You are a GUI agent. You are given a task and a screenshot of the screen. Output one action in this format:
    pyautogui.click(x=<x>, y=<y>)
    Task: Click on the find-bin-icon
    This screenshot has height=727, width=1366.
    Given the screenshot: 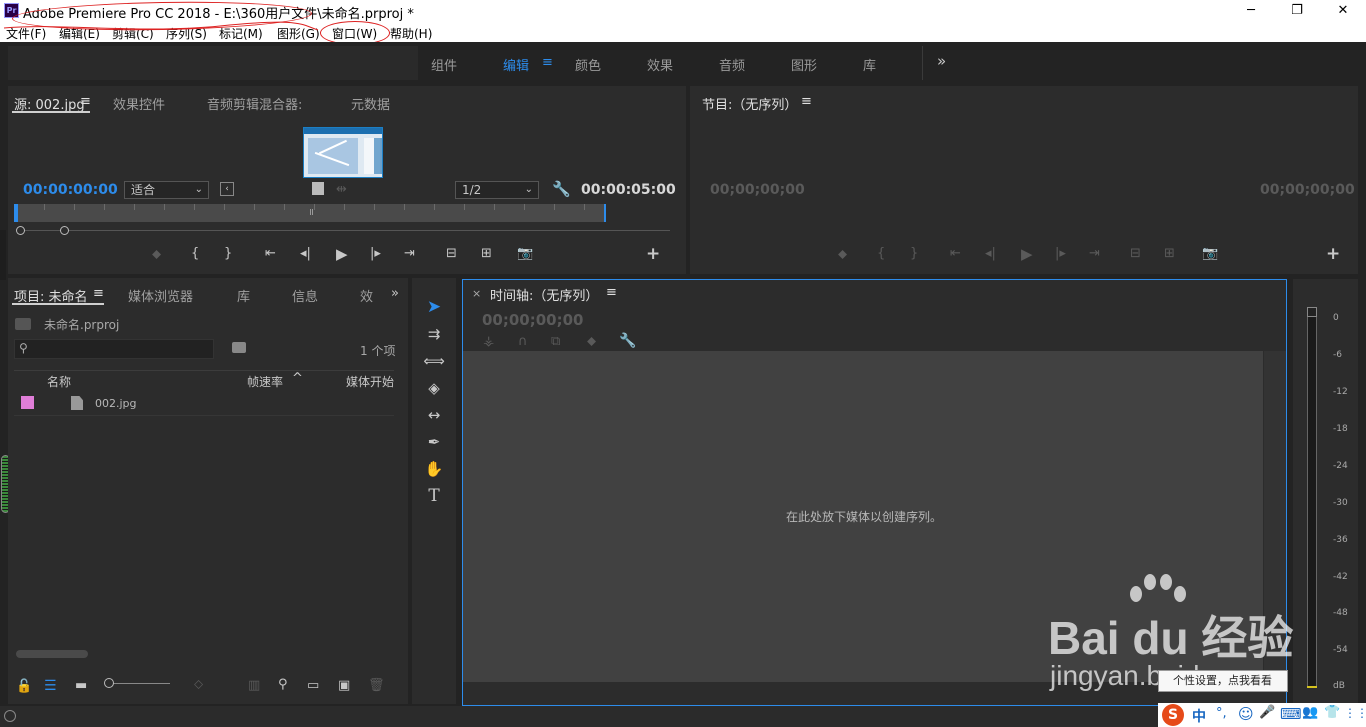 What is the action you would take?
    pyautogui.click(x=239, y=347)
    